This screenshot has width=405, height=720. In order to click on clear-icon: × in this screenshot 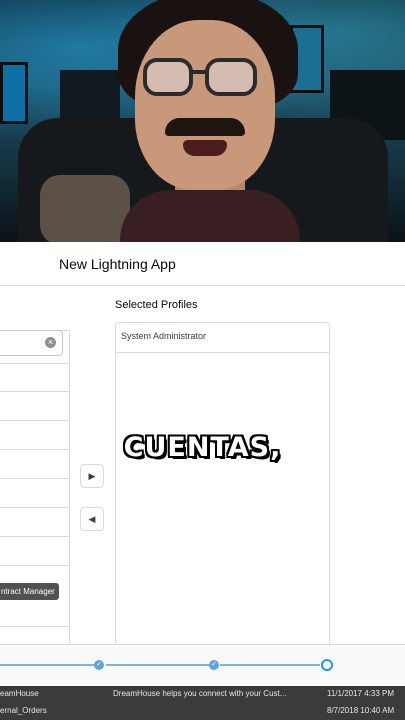, I will do `click(50, 342)`.